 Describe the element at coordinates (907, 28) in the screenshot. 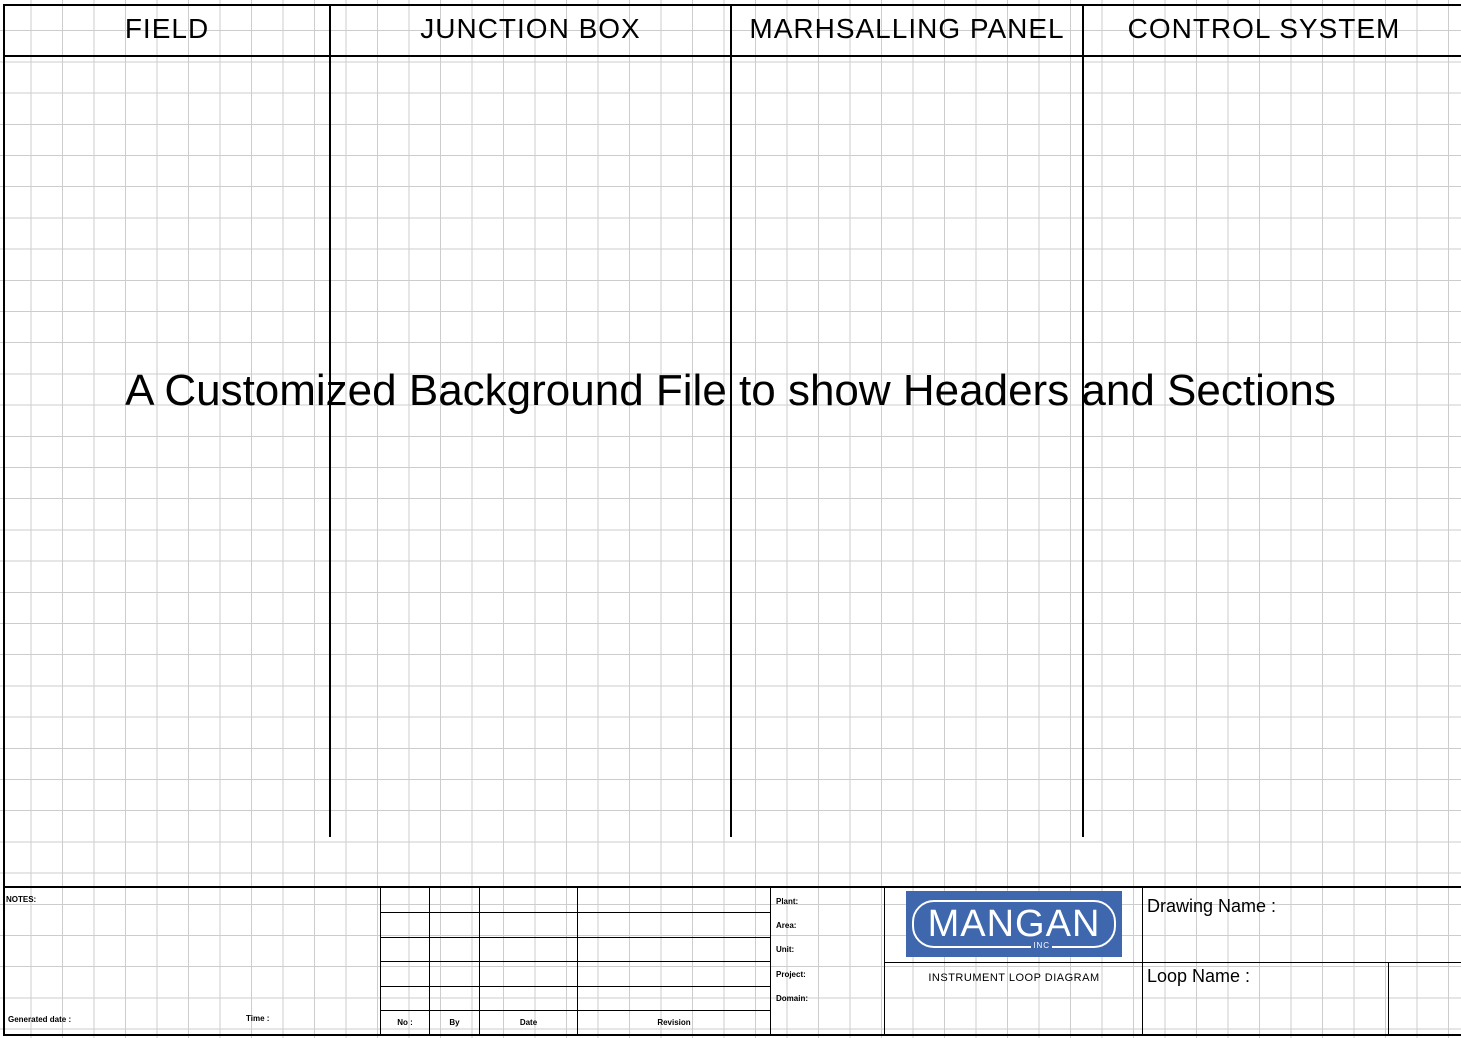

I see `header-marshalling-panel: MARHSALLING PANEL` at that location.